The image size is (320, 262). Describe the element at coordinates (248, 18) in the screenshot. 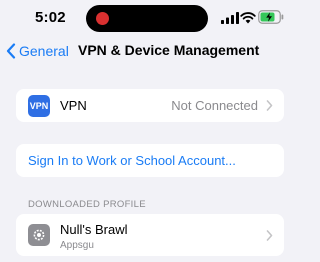

I see `wifi-icon` at that location.